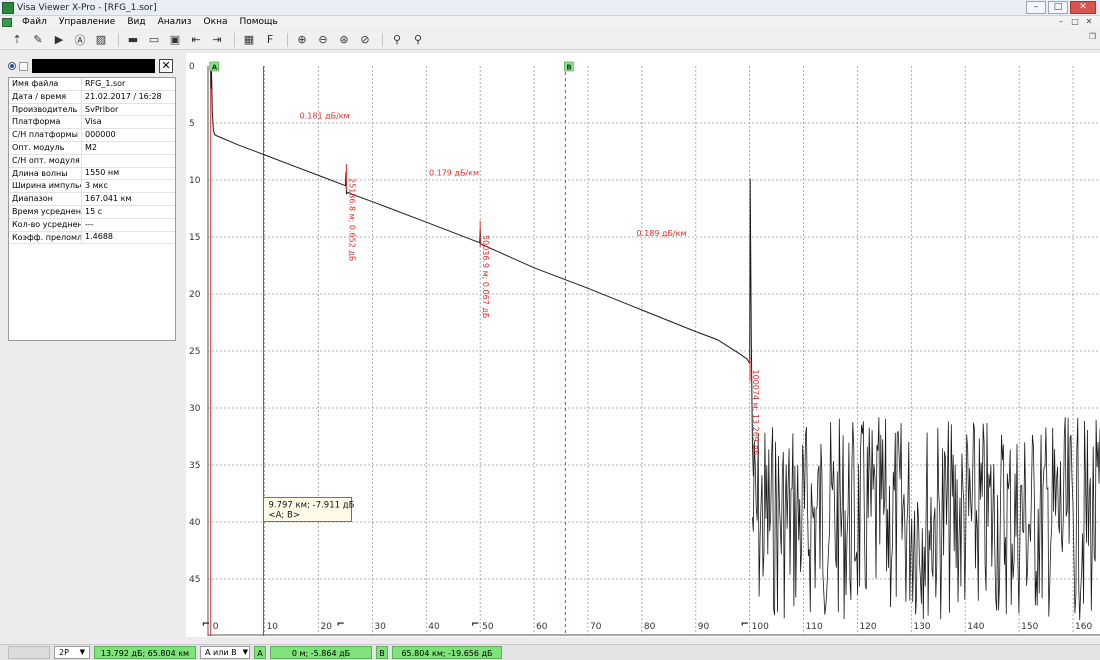 This screenshot has height=660, width=1100. Describe the element at coordinates (382, 652) in the screenshot. I see `marker-b-tag: B` at that location.